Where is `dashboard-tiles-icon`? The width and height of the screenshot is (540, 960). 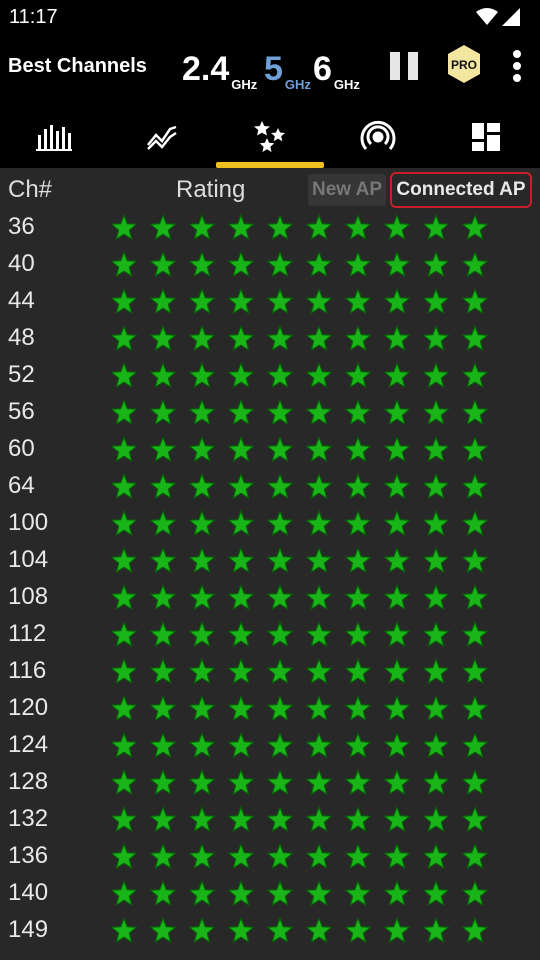
dashboard-tiles-icon is located at coordinates (486, 137).